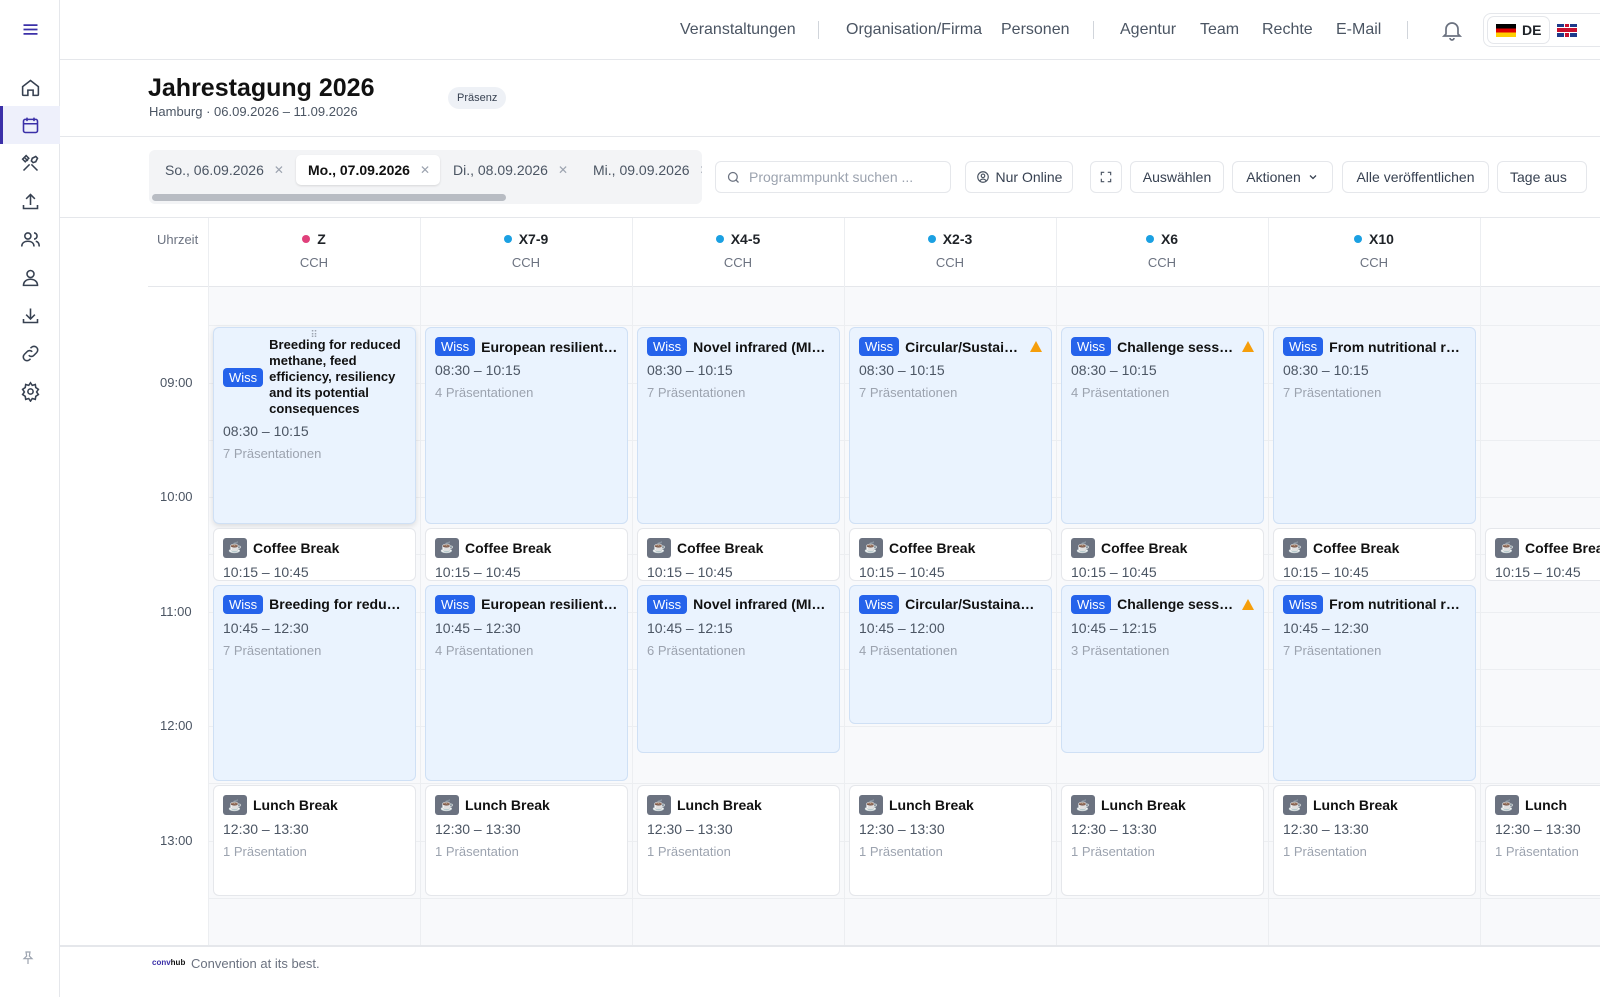 The height and width of the screenshot is (997, 1600). Describe the element at coordinates (28, 958) in the screenshot. I see `pin-icon` at that location.